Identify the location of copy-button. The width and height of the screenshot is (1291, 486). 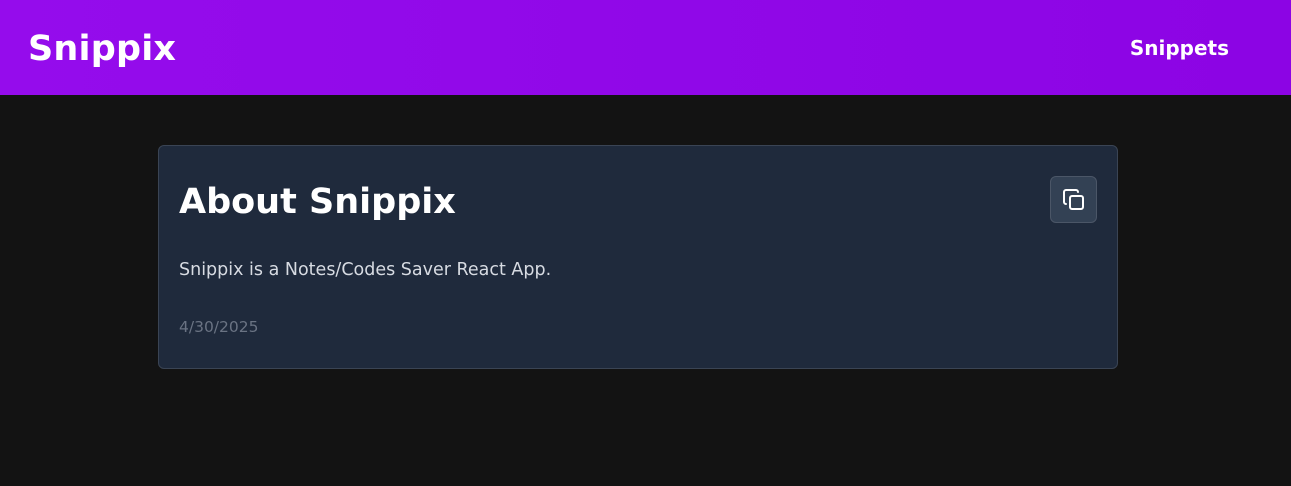
(1073, 199).